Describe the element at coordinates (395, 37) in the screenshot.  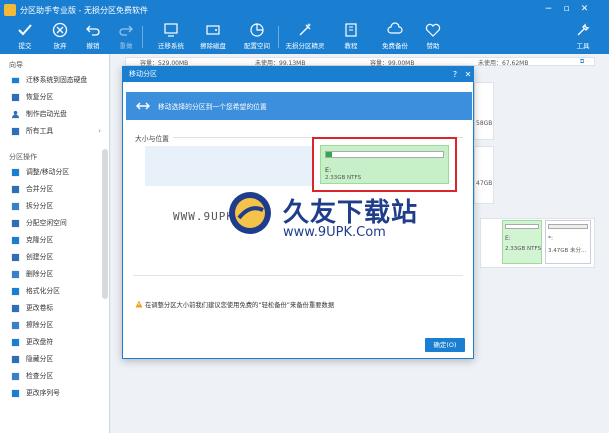
I see `free-backup-button: 免费备份` at that location.